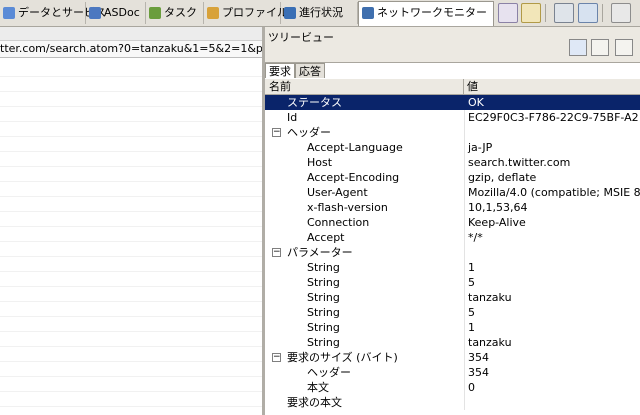  Describe the element at coordinates (552, 387) in the screenshot. I see `row-value: 0` at that location.